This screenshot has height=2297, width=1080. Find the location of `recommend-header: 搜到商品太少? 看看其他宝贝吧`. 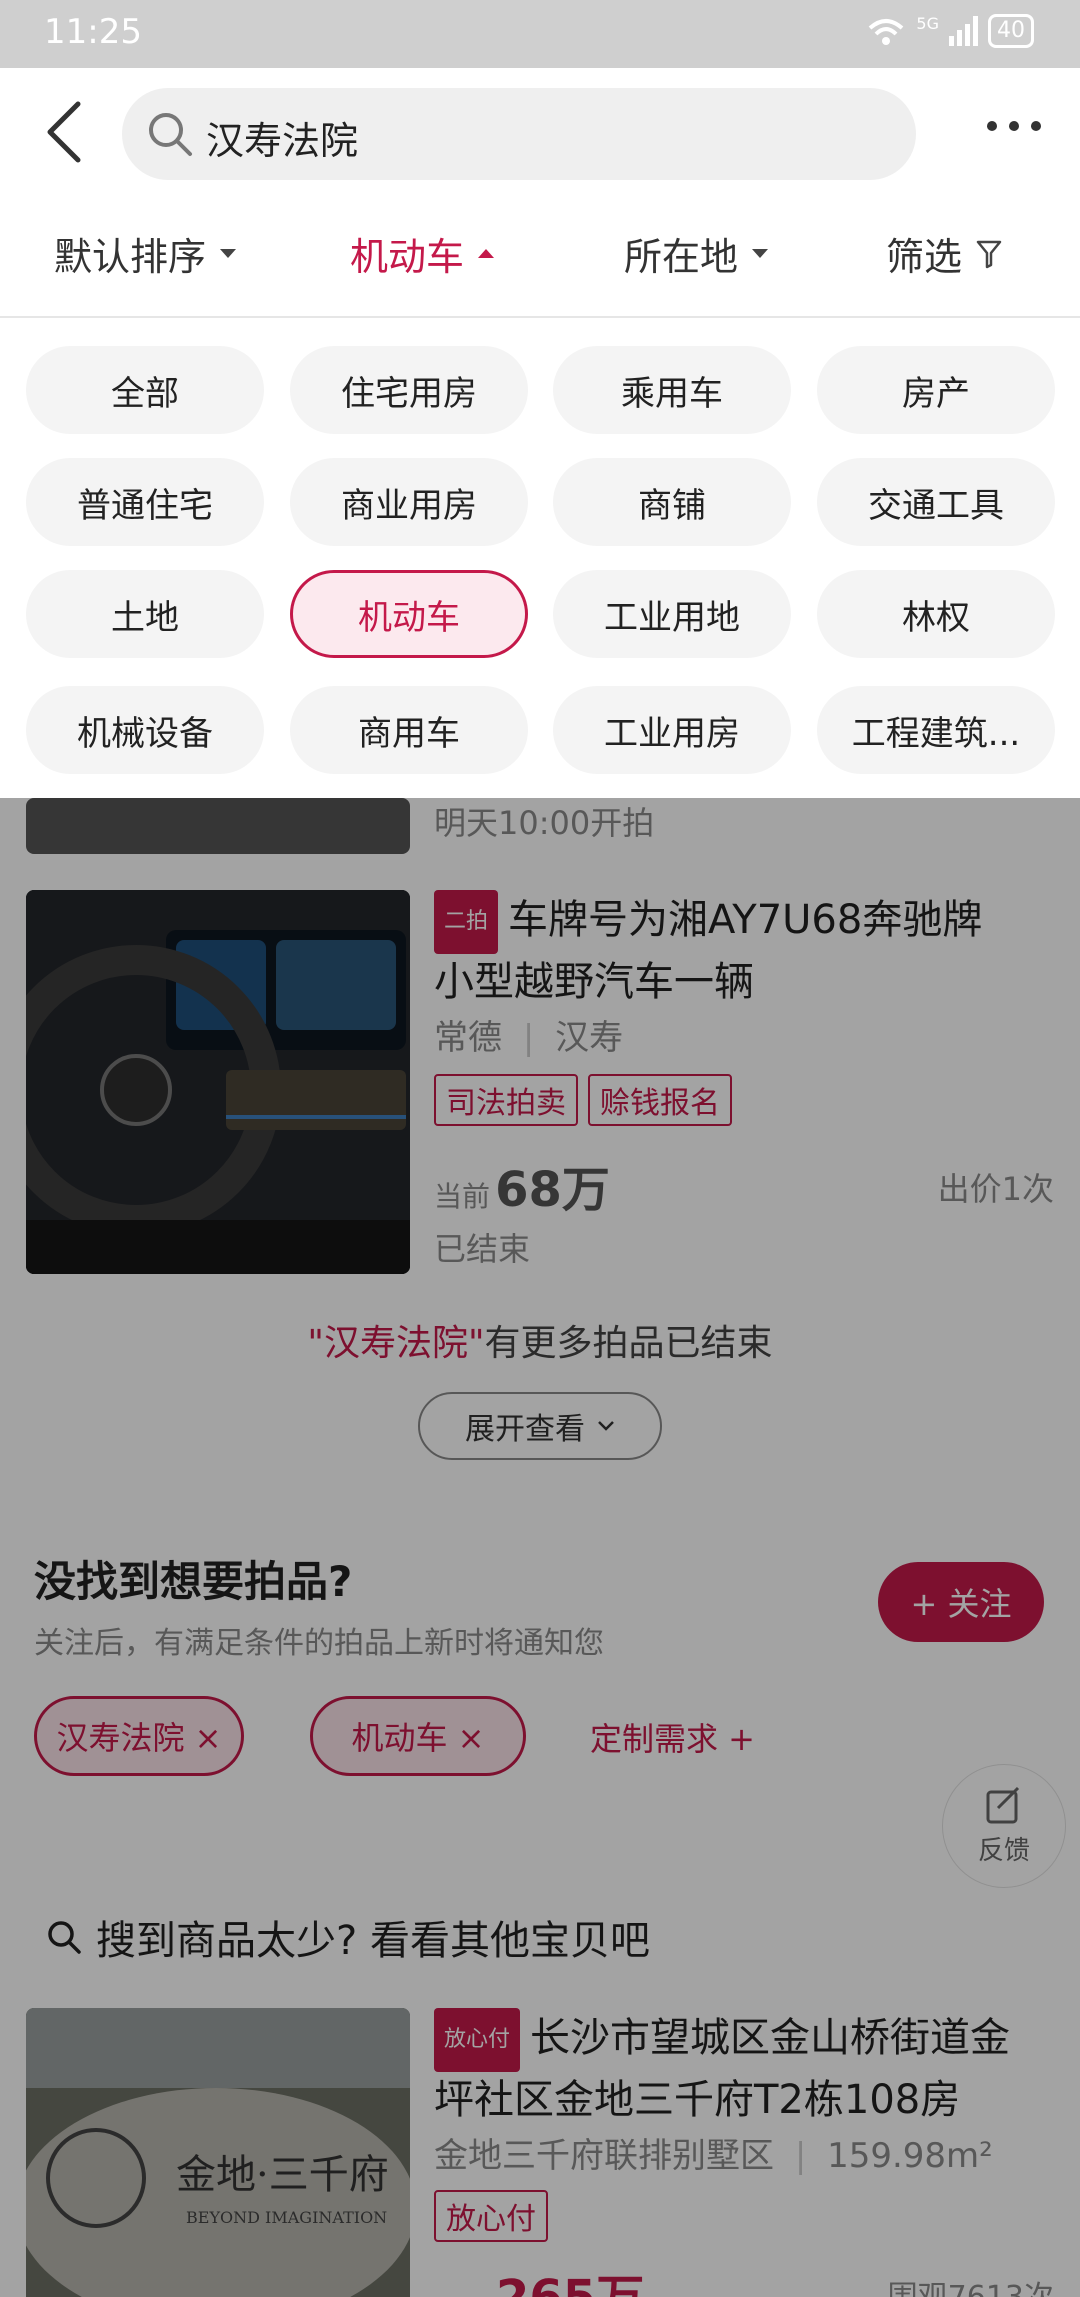

recommend-header: 搜到商品太少? 看看其他宝贝吧 is located at coordinates (347, 1937).